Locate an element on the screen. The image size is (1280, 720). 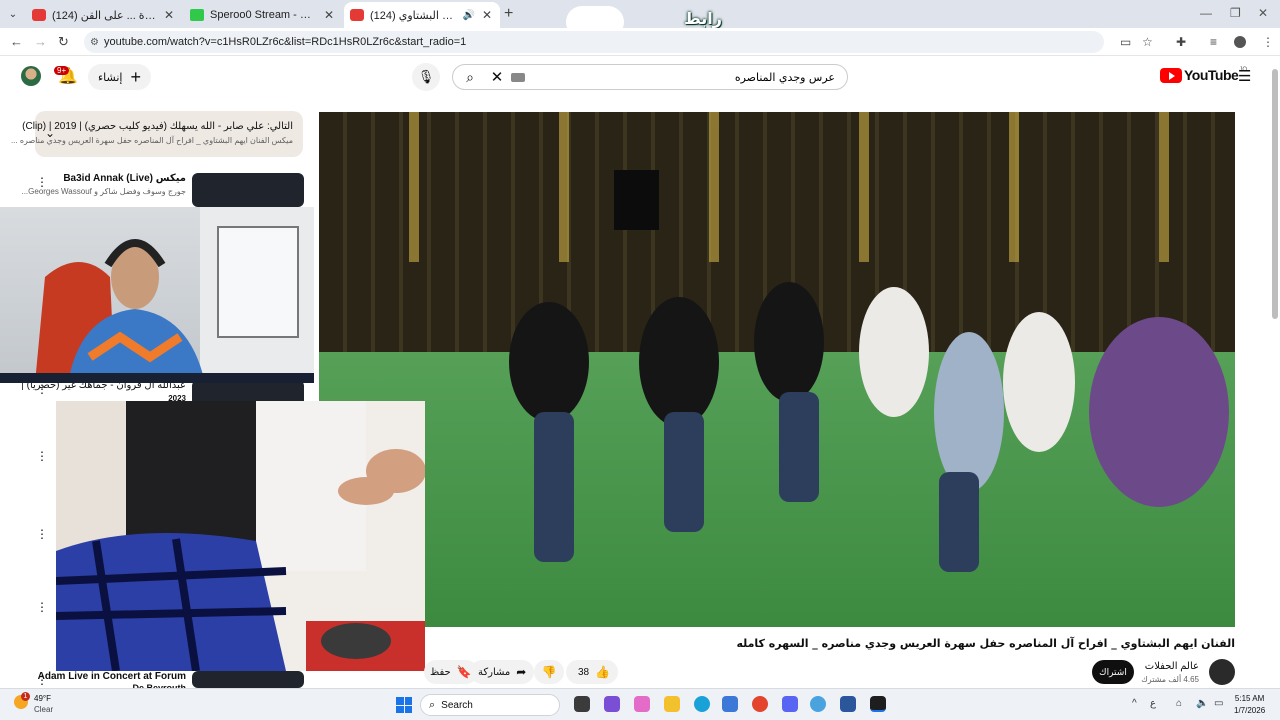
account-avatar is located at coordinates (31, 76).